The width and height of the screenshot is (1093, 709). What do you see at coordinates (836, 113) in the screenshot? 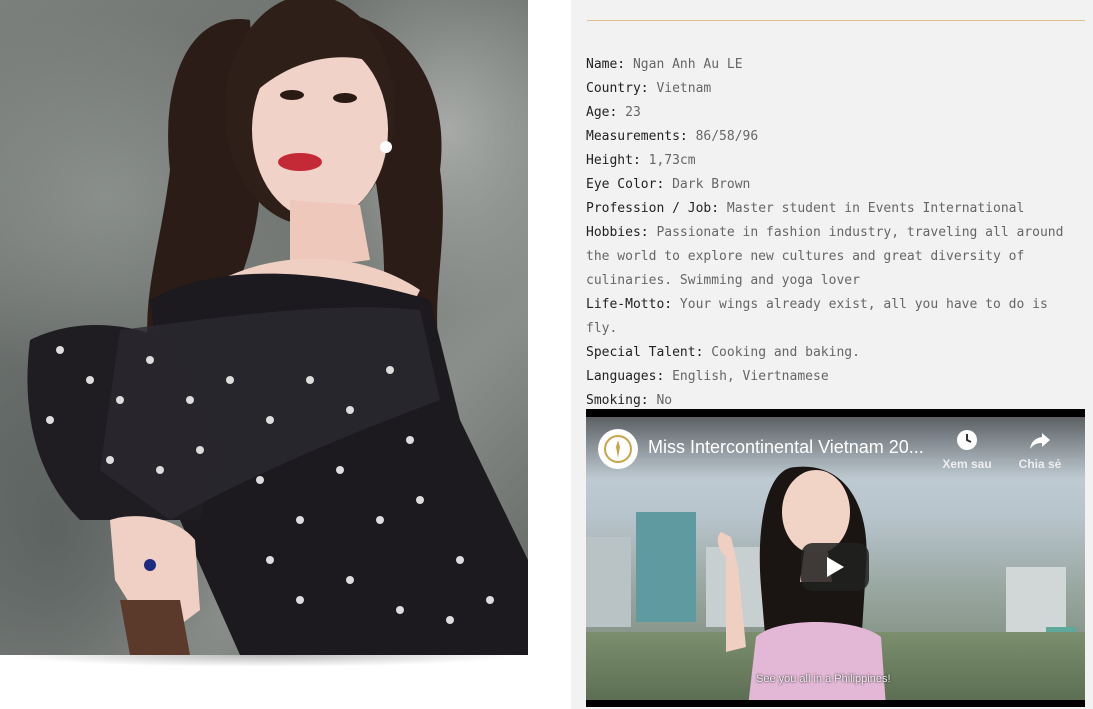
I see `info-row-age: Age: 23` at bounding box center [836, 113].